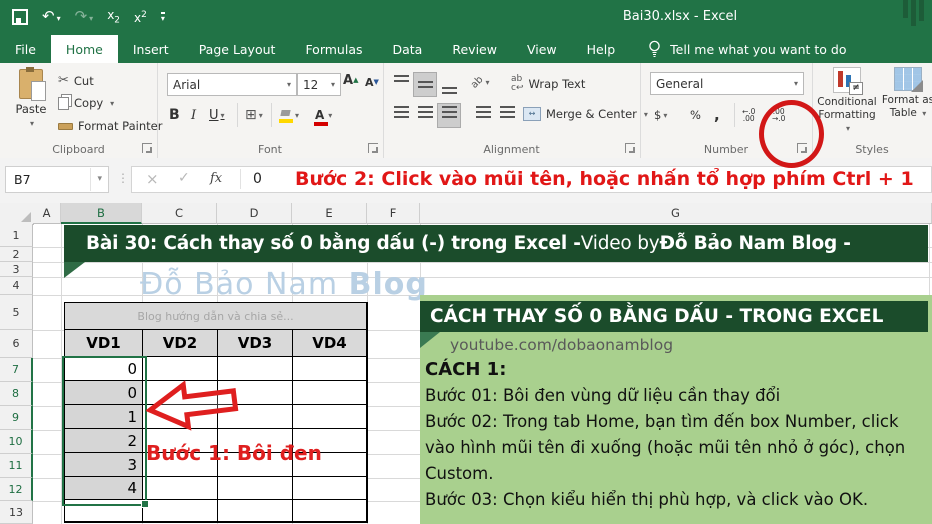 This screenshot has width=932, height=524. Describe the element at coordinates (329, 213) in the screenshot. I see `col-header-E: E` at that location.